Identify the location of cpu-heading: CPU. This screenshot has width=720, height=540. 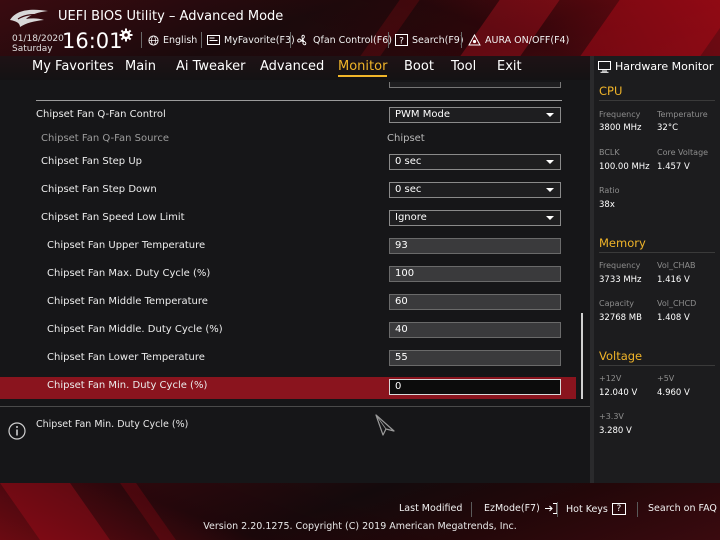
(611, 91).